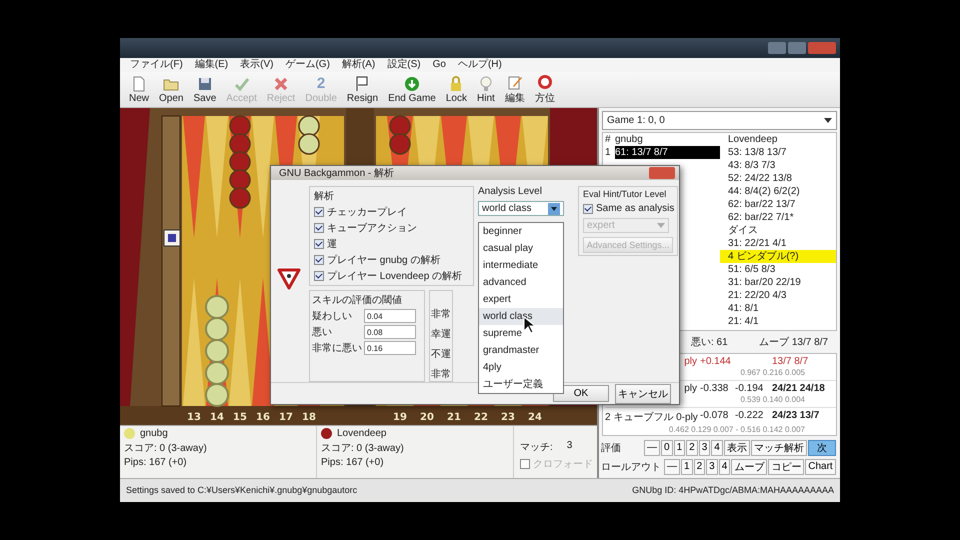 Image resolution: width=960 pixels, height=540 pixels. I want to click on move-number: 1, so click(608, 152).